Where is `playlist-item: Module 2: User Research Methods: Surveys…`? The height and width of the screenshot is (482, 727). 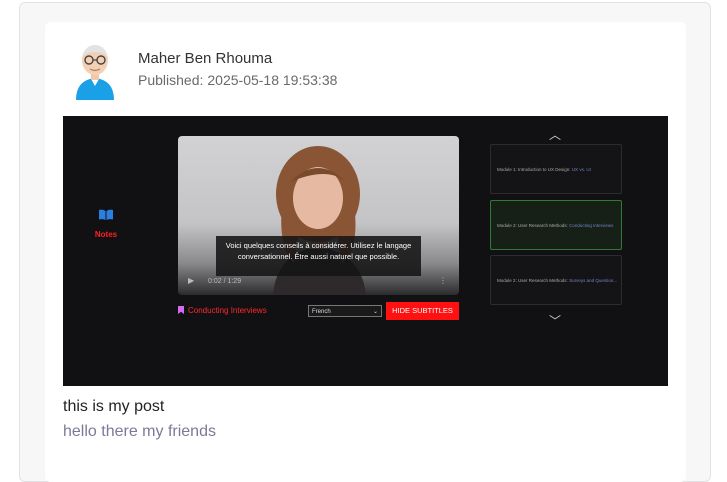 playlist-item: Module 2: User Research Methods: Surveys… is located at coordinates (556, 280).